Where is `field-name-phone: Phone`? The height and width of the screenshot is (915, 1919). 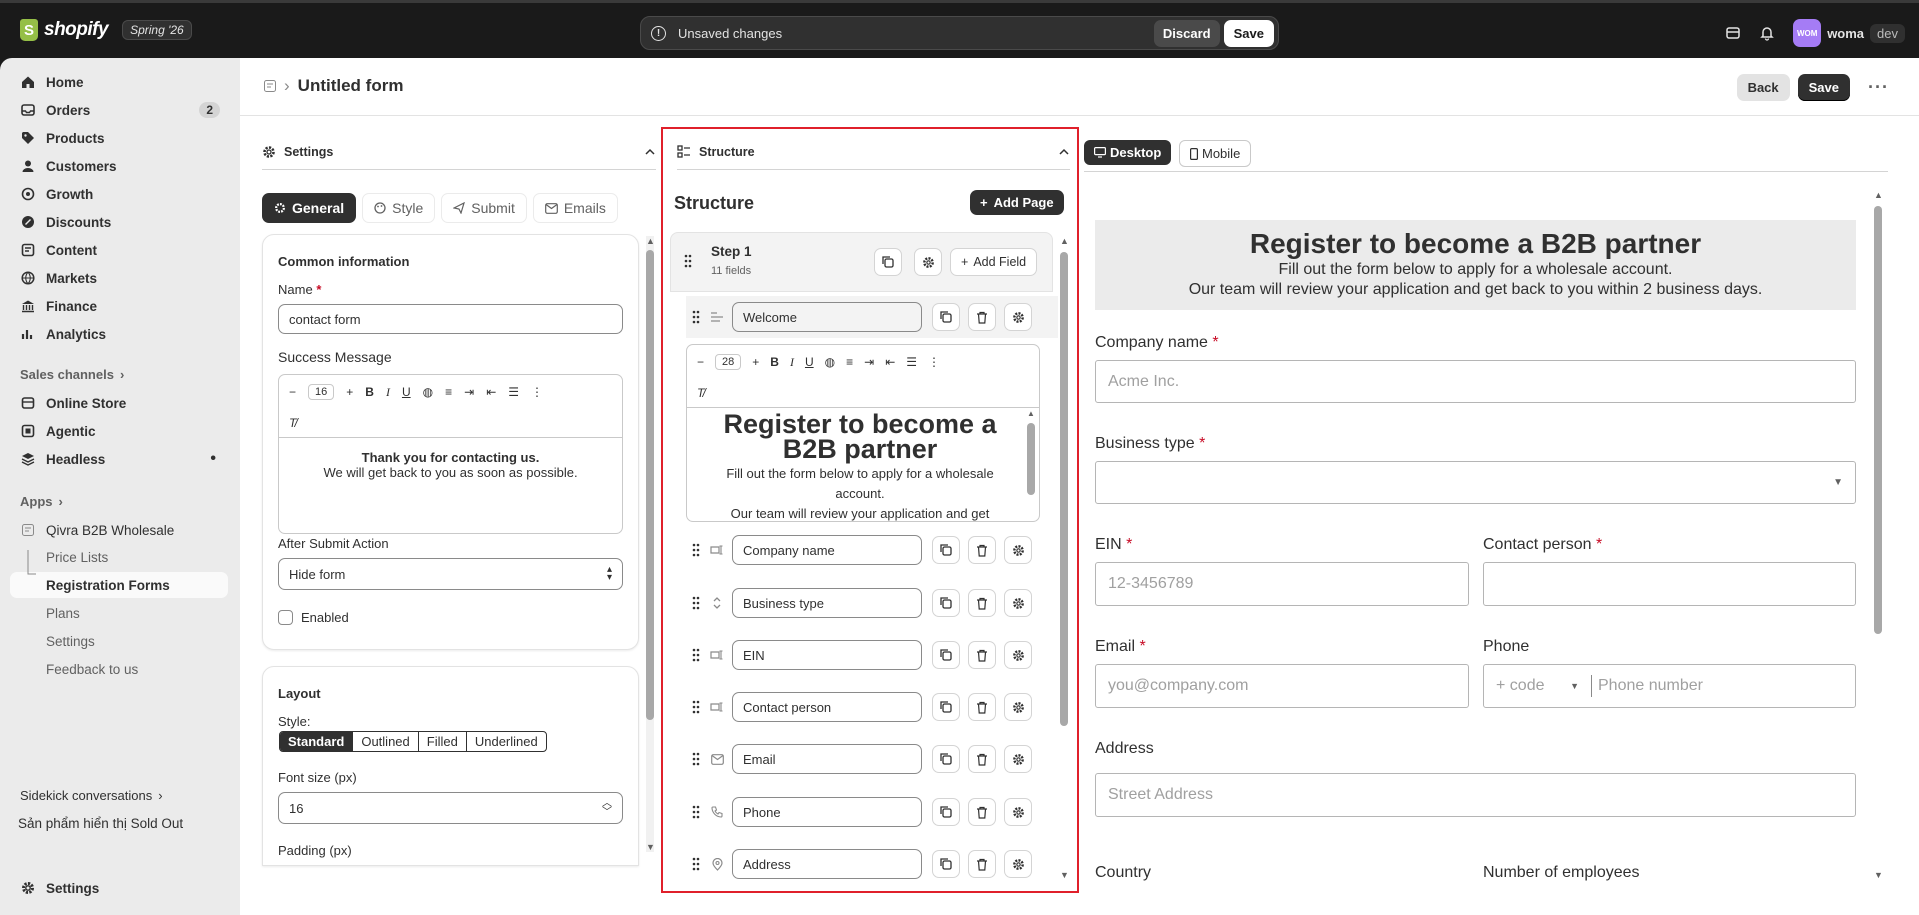
field-name-phone: Phone is located at coordinates (827, 812).